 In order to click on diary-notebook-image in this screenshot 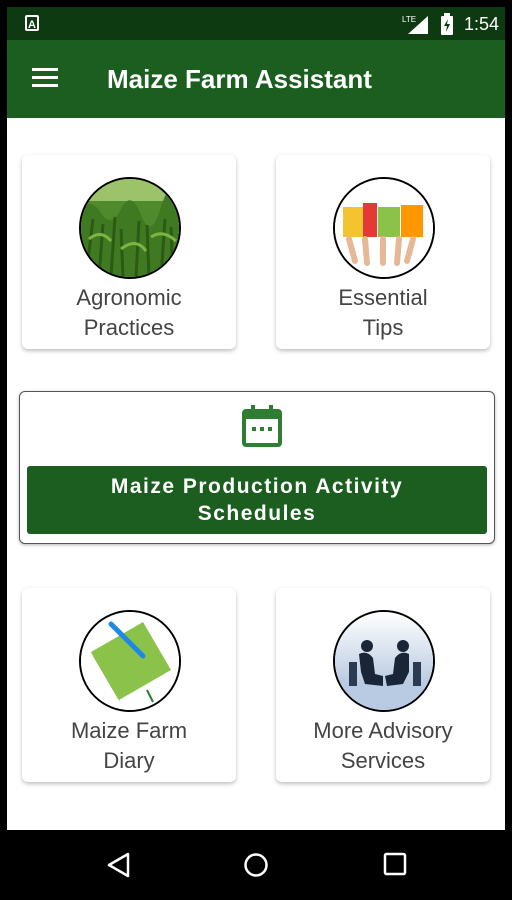, I will do `click(130, 661)`.